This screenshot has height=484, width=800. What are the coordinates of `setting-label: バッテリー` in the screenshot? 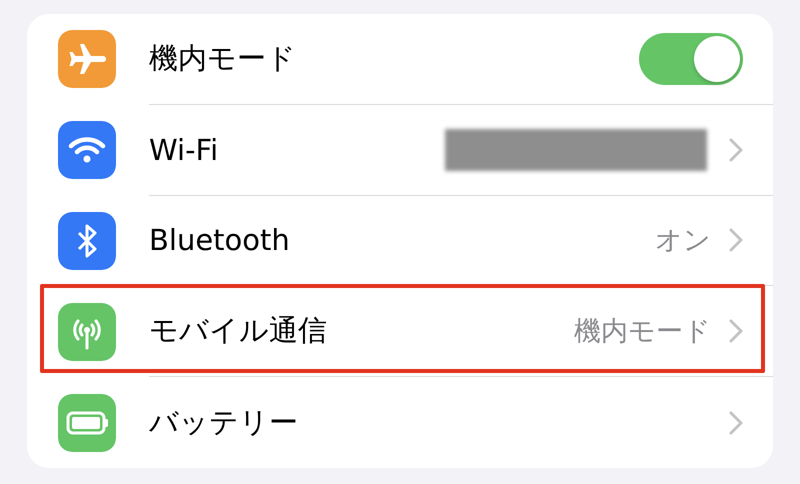 It's located at (439, 422).